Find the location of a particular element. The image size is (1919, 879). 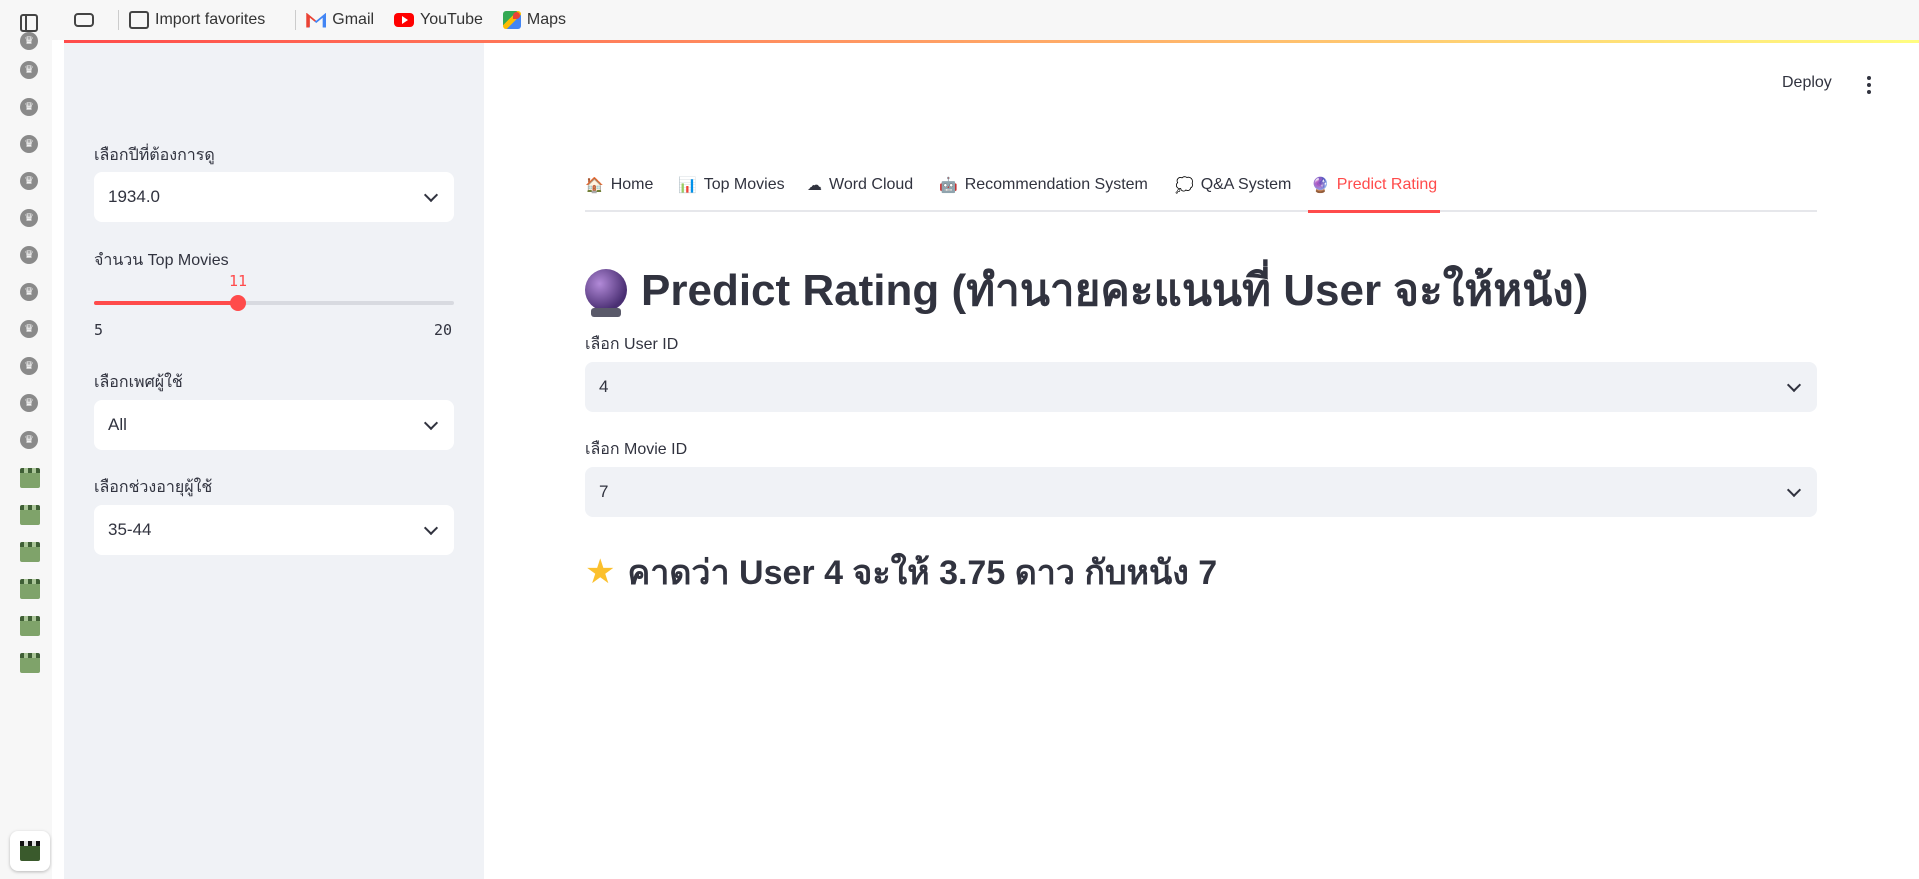

tab-label: Top Movies is located at coordinates (744, 184).